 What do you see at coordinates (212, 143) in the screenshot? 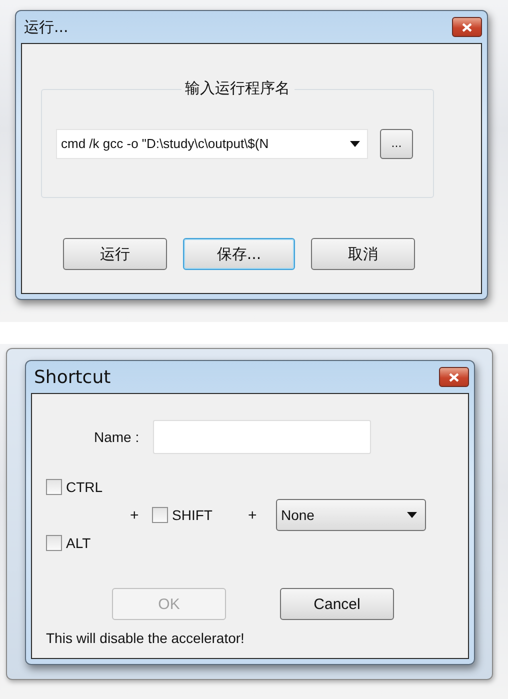
I see `command-combo: cmd /k gcc -o "D:\study\c\output\$(N` at bounding box center [212, 143].